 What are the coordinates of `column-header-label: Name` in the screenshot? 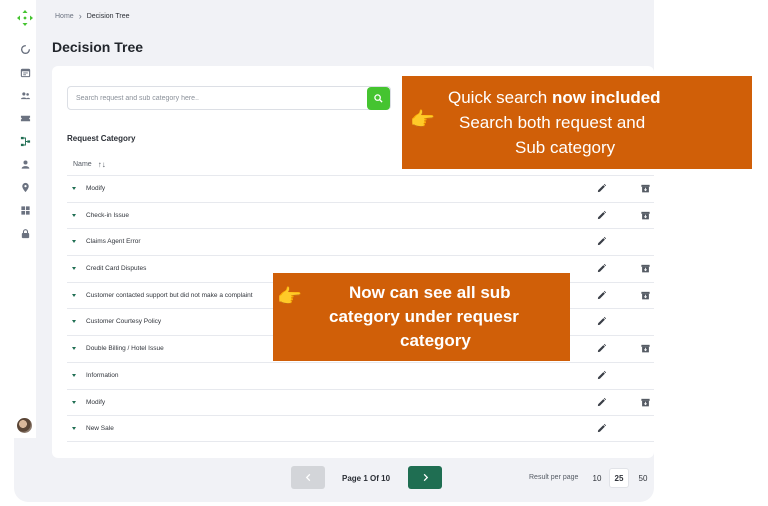 It's located at (82, 164).